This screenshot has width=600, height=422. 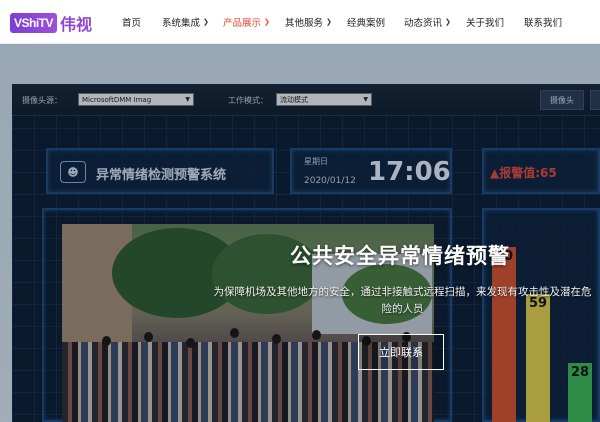 I want to click on brand-logo: VShiTV 伟视, so click(x=51, y=23).